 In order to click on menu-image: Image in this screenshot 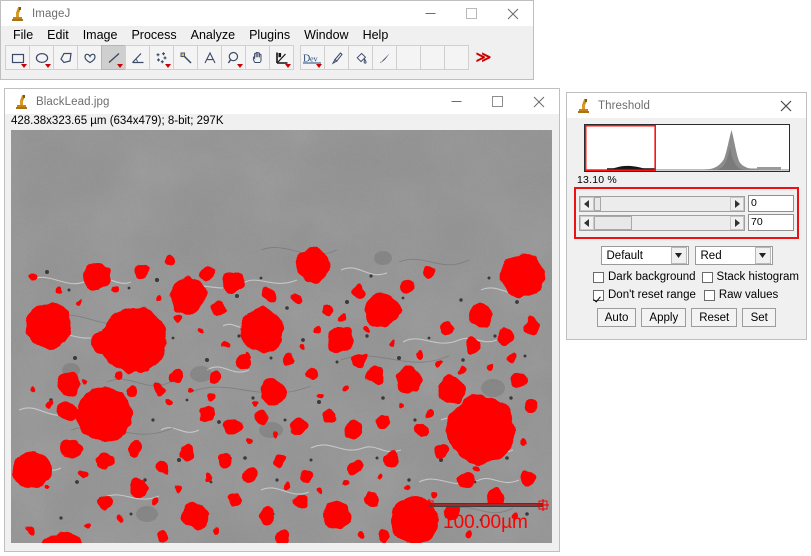, I will do `click(100, 35)`.